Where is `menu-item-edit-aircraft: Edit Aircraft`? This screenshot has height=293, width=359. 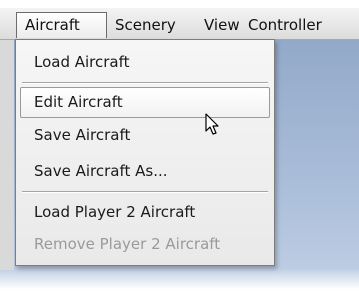 menu-item-edit-aircraft: Edit Aircraft is located at coordinates (145, 102).